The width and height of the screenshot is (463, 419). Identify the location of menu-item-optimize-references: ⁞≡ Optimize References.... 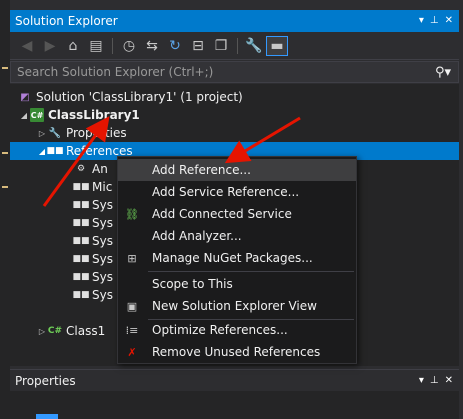
(237, 330).